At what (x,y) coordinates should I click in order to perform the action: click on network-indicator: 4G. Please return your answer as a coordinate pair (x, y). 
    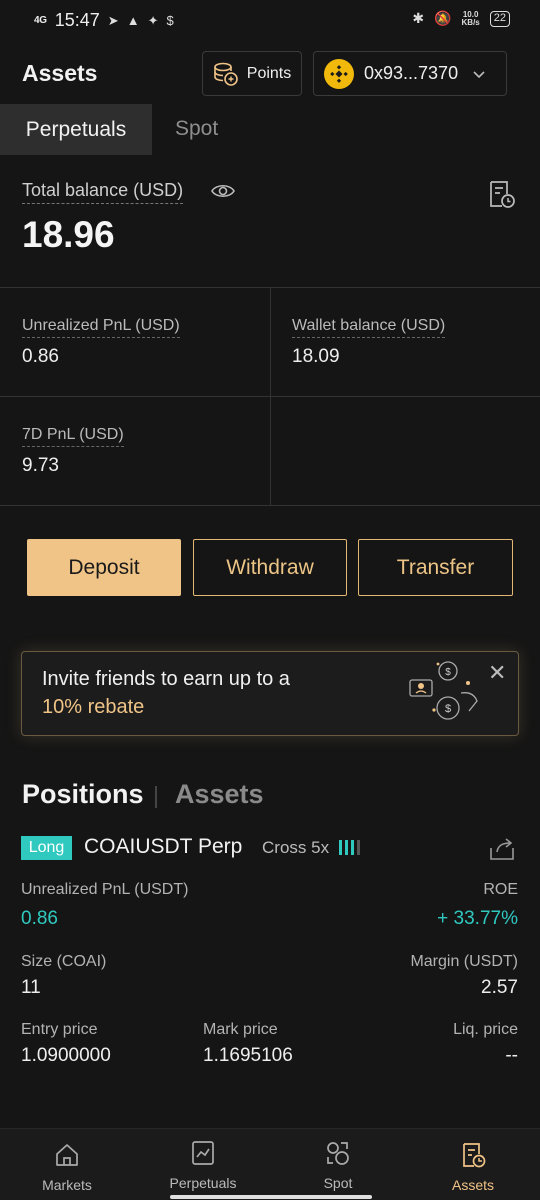
    Looking at the image, I should click on (40, 20).